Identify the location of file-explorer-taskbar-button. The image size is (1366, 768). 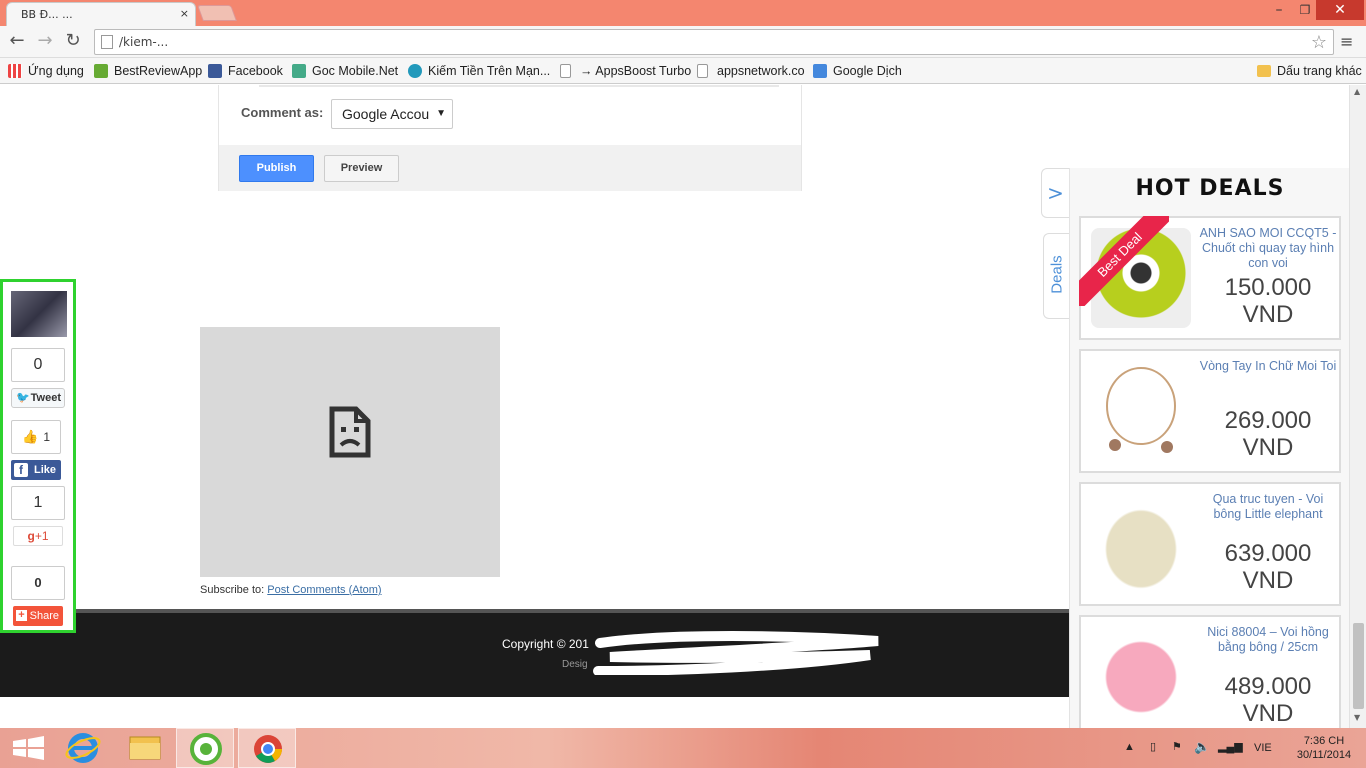
(145, 748).